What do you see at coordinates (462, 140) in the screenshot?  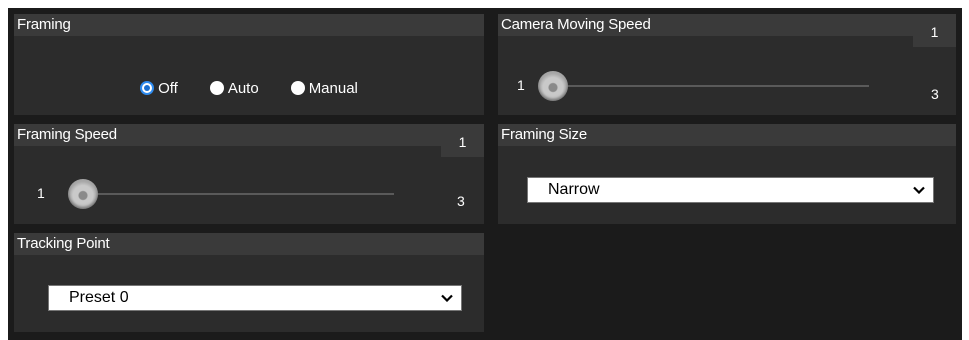 I see `framing-speed-value: 1` at bounding box center [462, 140].